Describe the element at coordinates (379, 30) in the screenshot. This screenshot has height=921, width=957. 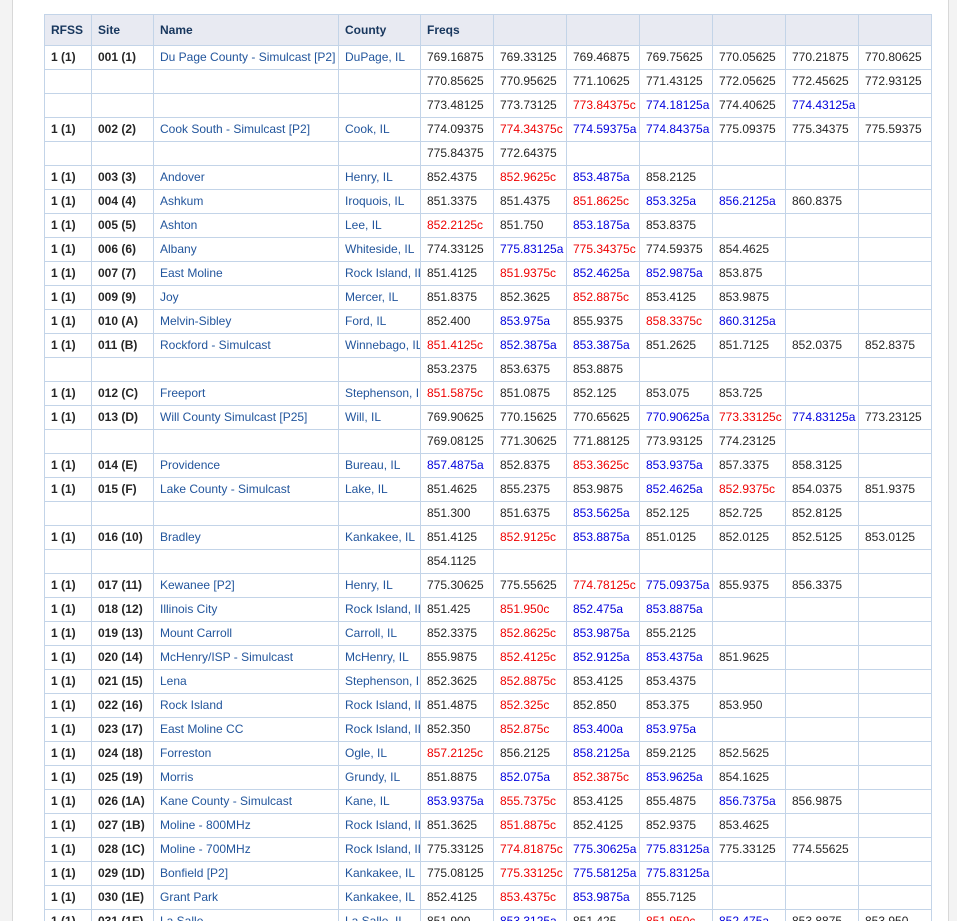
I see `column-header-county: County` at that location.